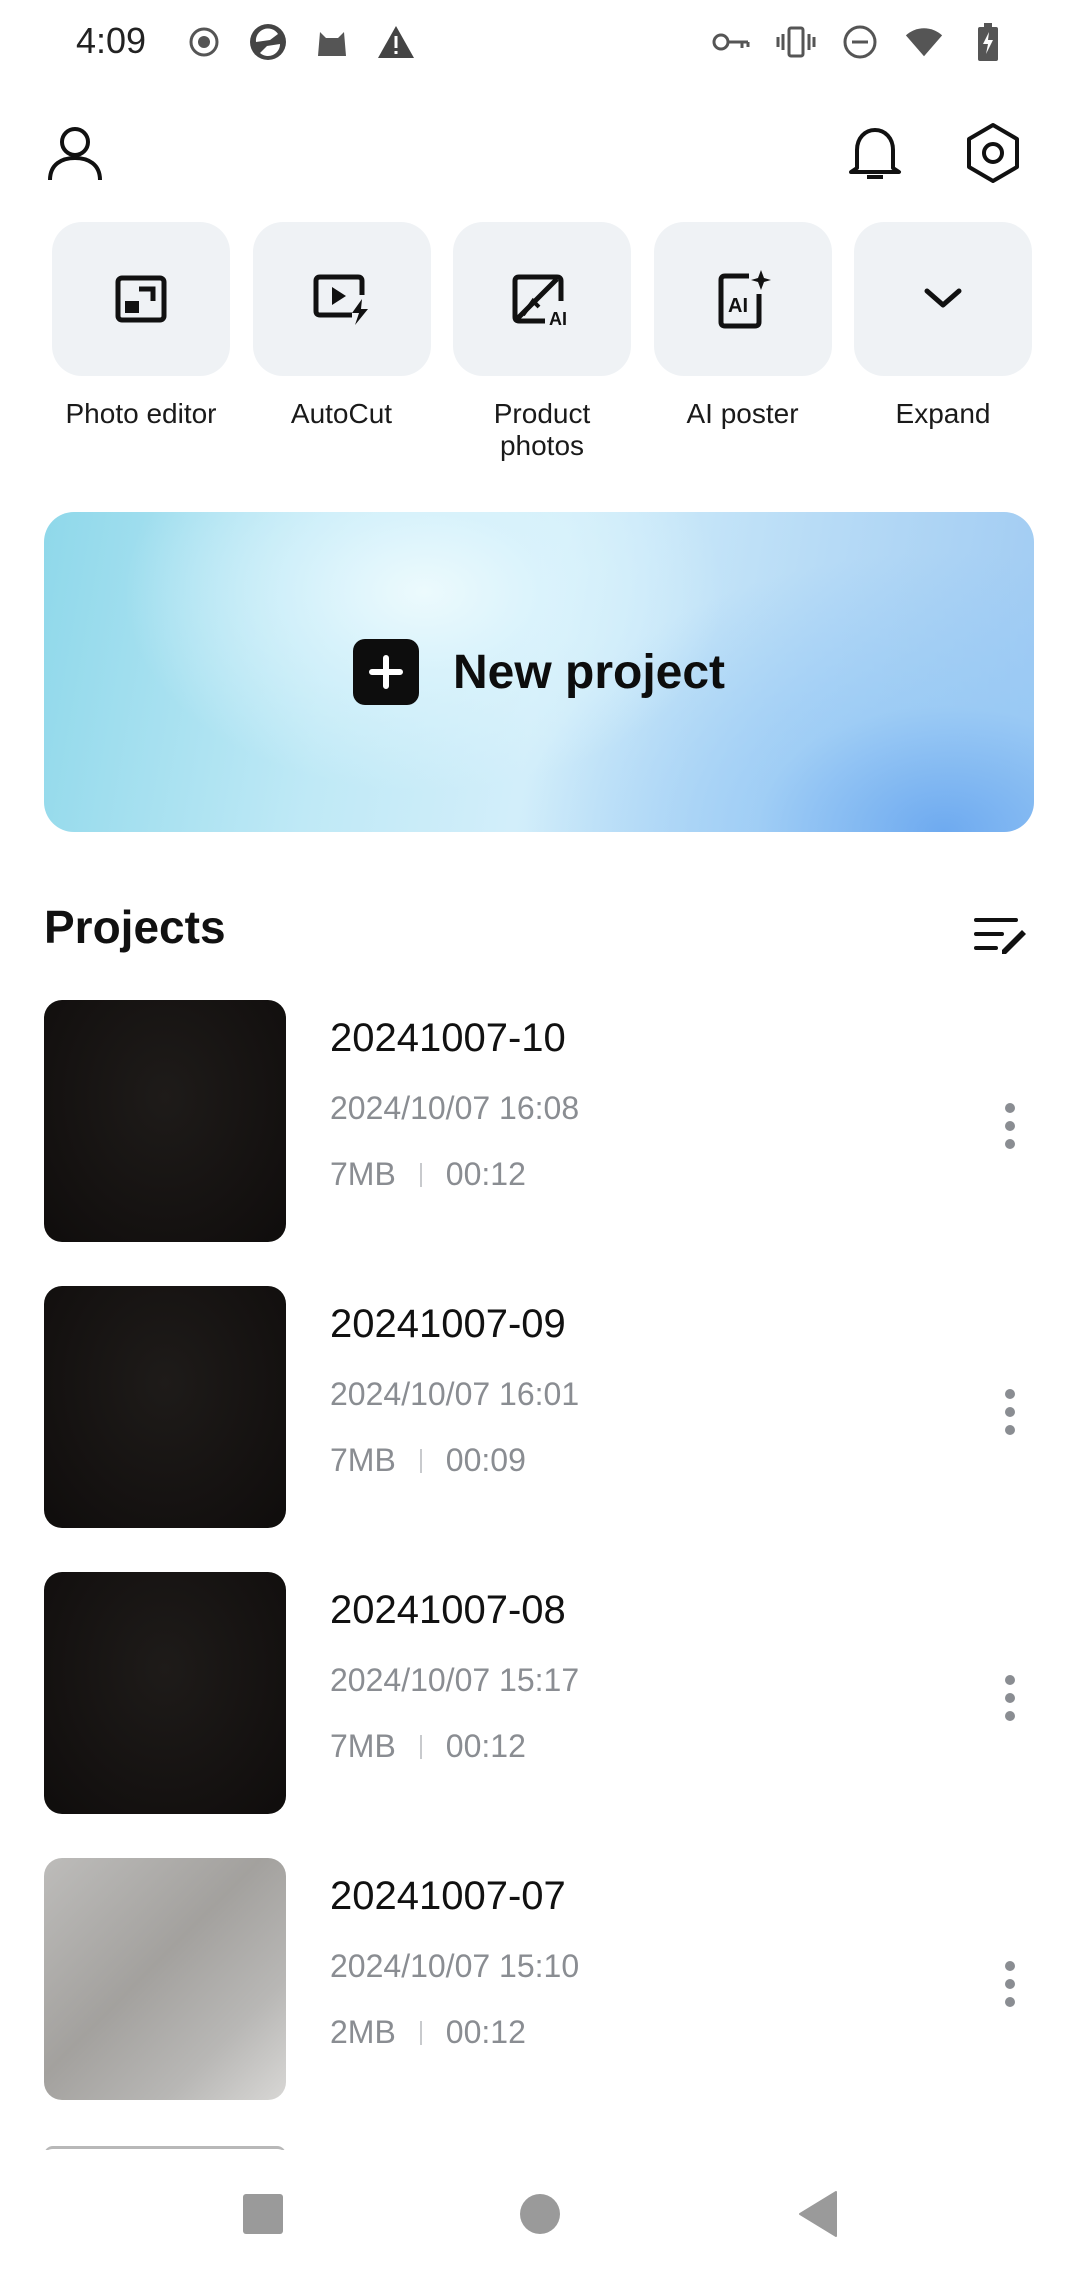 The height and width of the screenshot is (2280, 1080). I want to click on tool-autocut: AutoCut, so click(341, 342).